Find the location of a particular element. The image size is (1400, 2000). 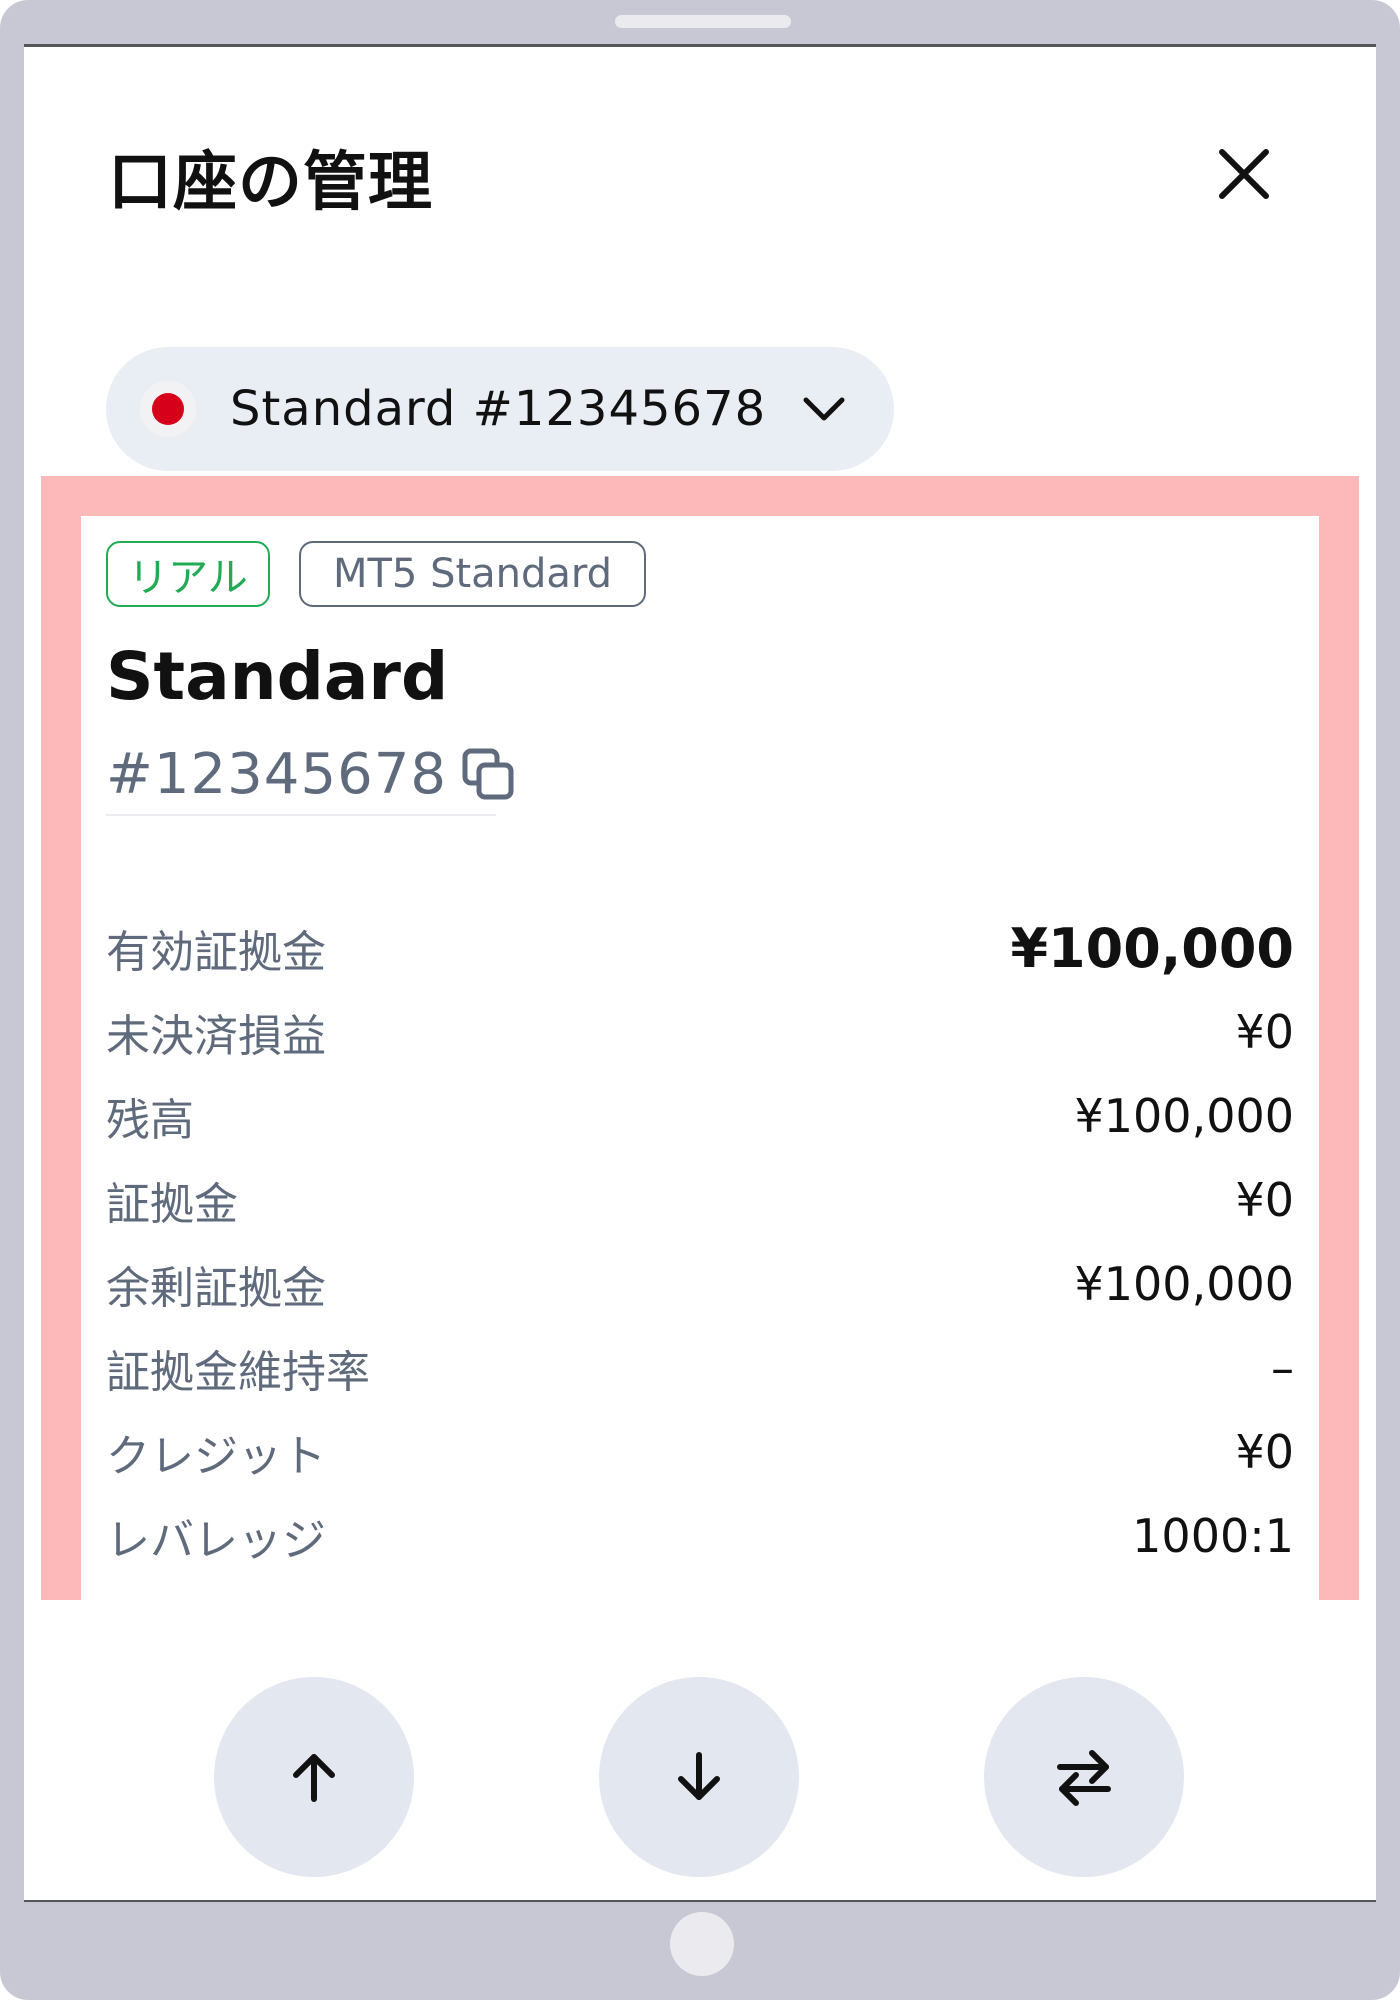

copy-icon is located at coordinates (488, 774).